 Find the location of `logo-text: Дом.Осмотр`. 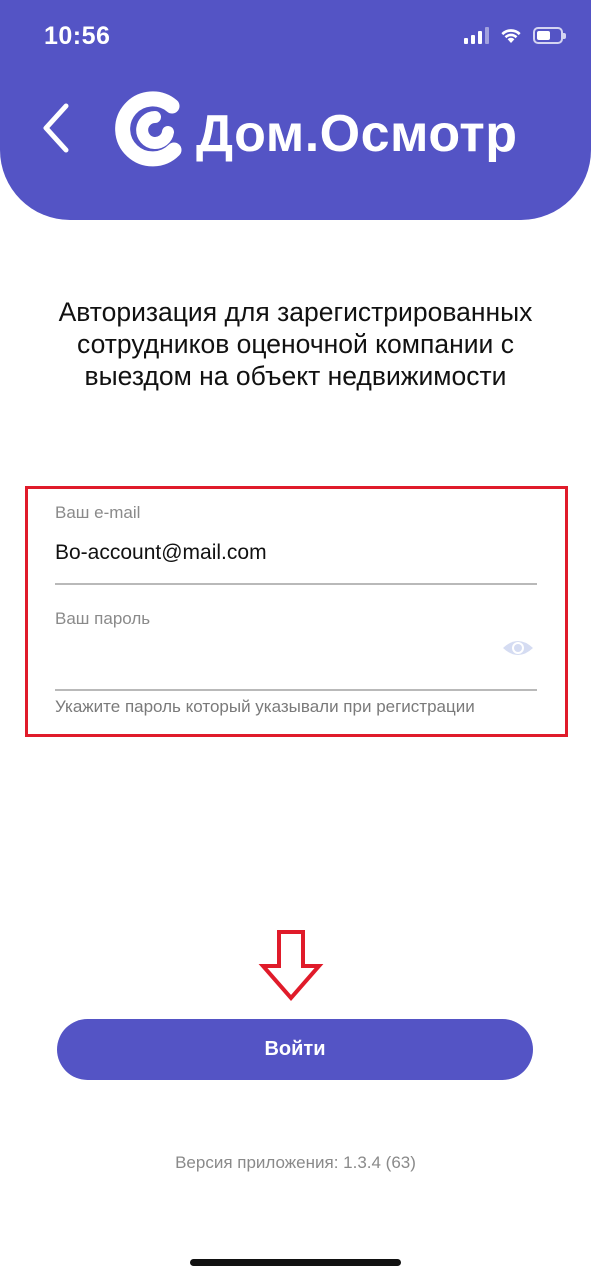

logo-text: Дом.Осмотр is located at coordinates (357, 134).